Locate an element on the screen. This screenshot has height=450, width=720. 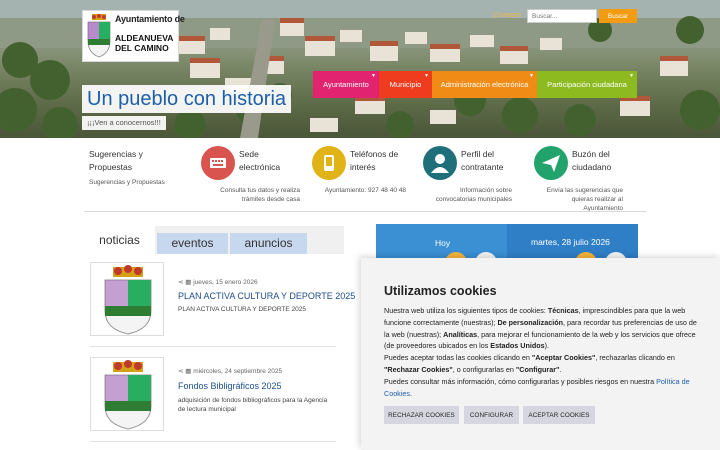
cookie-text-bold: De personalización is located at coordinates (530, 322).